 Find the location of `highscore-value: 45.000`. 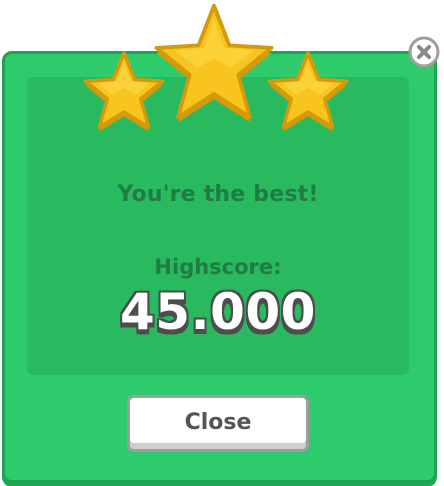

highscore-value: 45.000 is located at coordinates (218, 312).